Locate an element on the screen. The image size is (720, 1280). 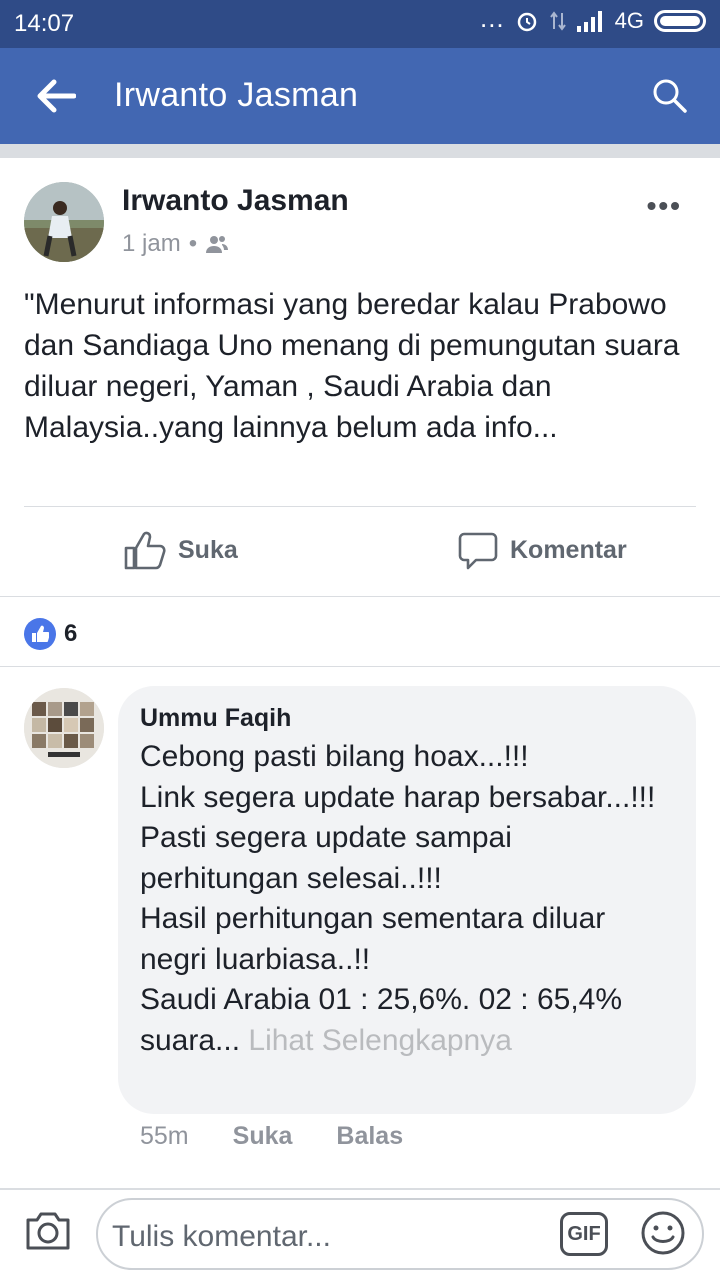
emoji-icon is located at coordinates (663, 1233).